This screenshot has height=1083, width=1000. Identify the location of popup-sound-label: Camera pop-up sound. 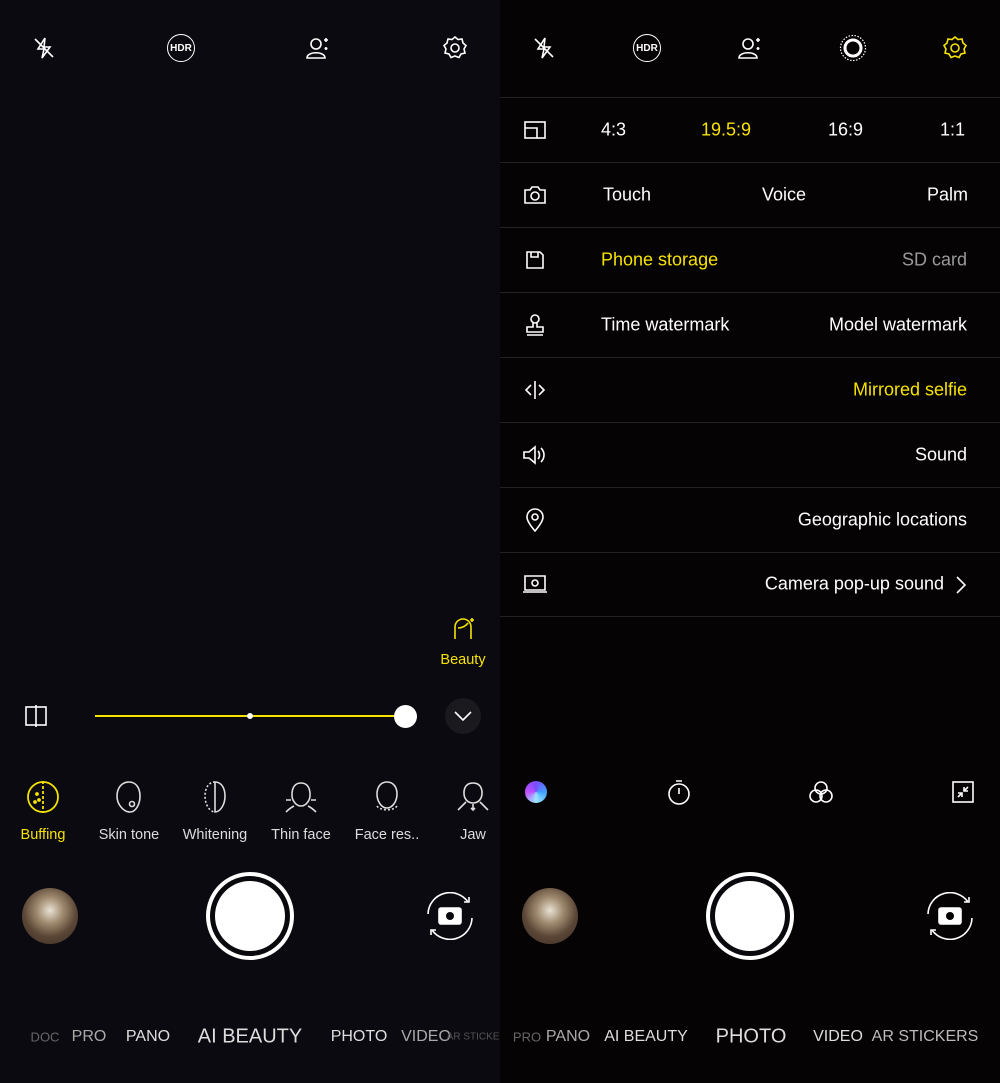
(854, 583).